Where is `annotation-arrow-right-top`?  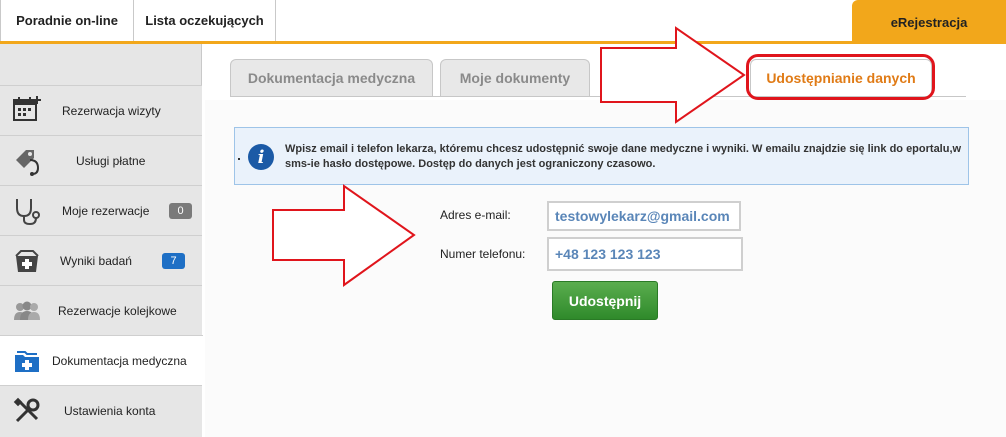 annotation-arrow-right-top is located at coordinates (673, 75).